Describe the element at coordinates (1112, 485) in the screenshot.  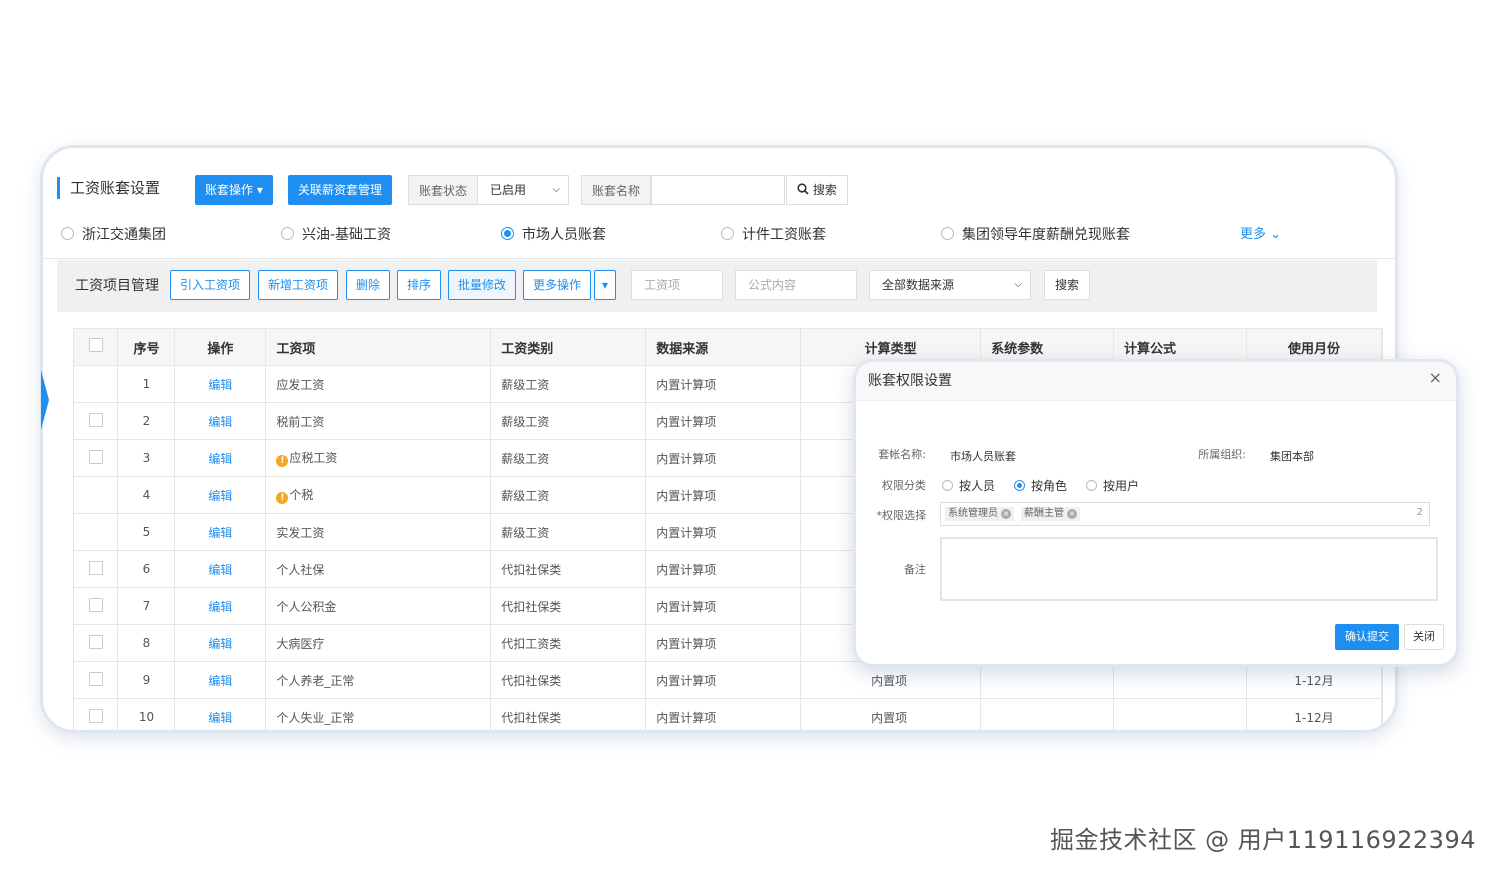
I see `perm-radio-by-user: 按用户` at that location.